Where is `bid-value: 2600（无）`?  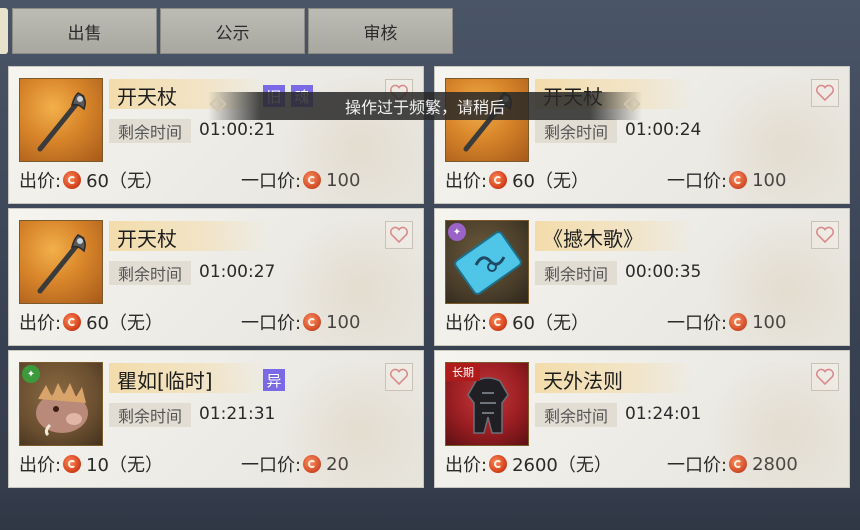 bid-value: 2600（无） is located at coordinates (562, 465).